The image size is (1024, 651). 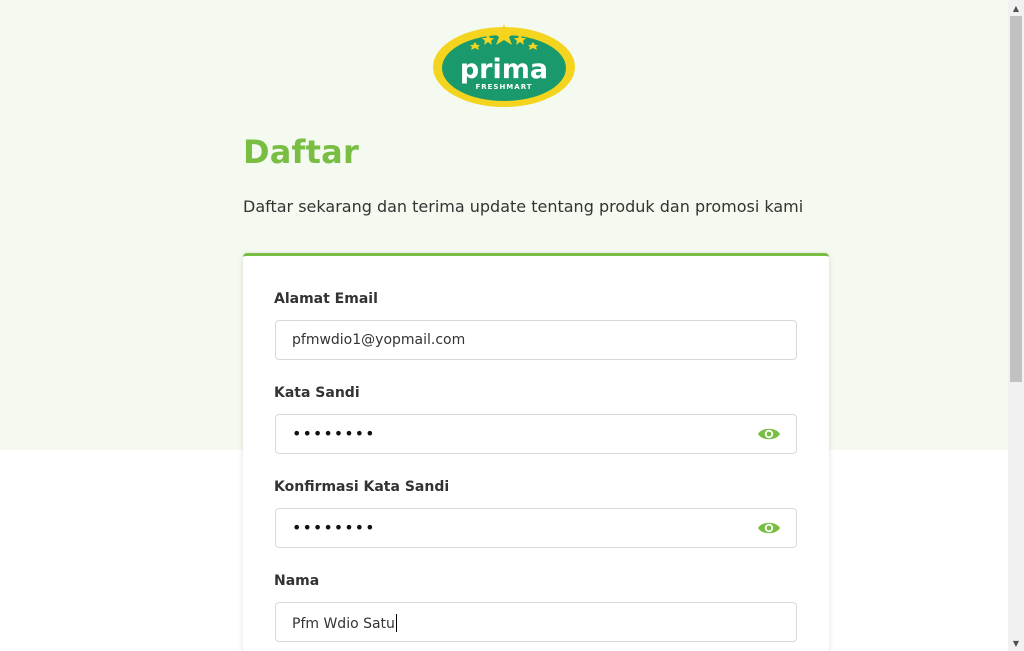 I want to click on email-label: Alamat Email, so click(x=326, y=299).